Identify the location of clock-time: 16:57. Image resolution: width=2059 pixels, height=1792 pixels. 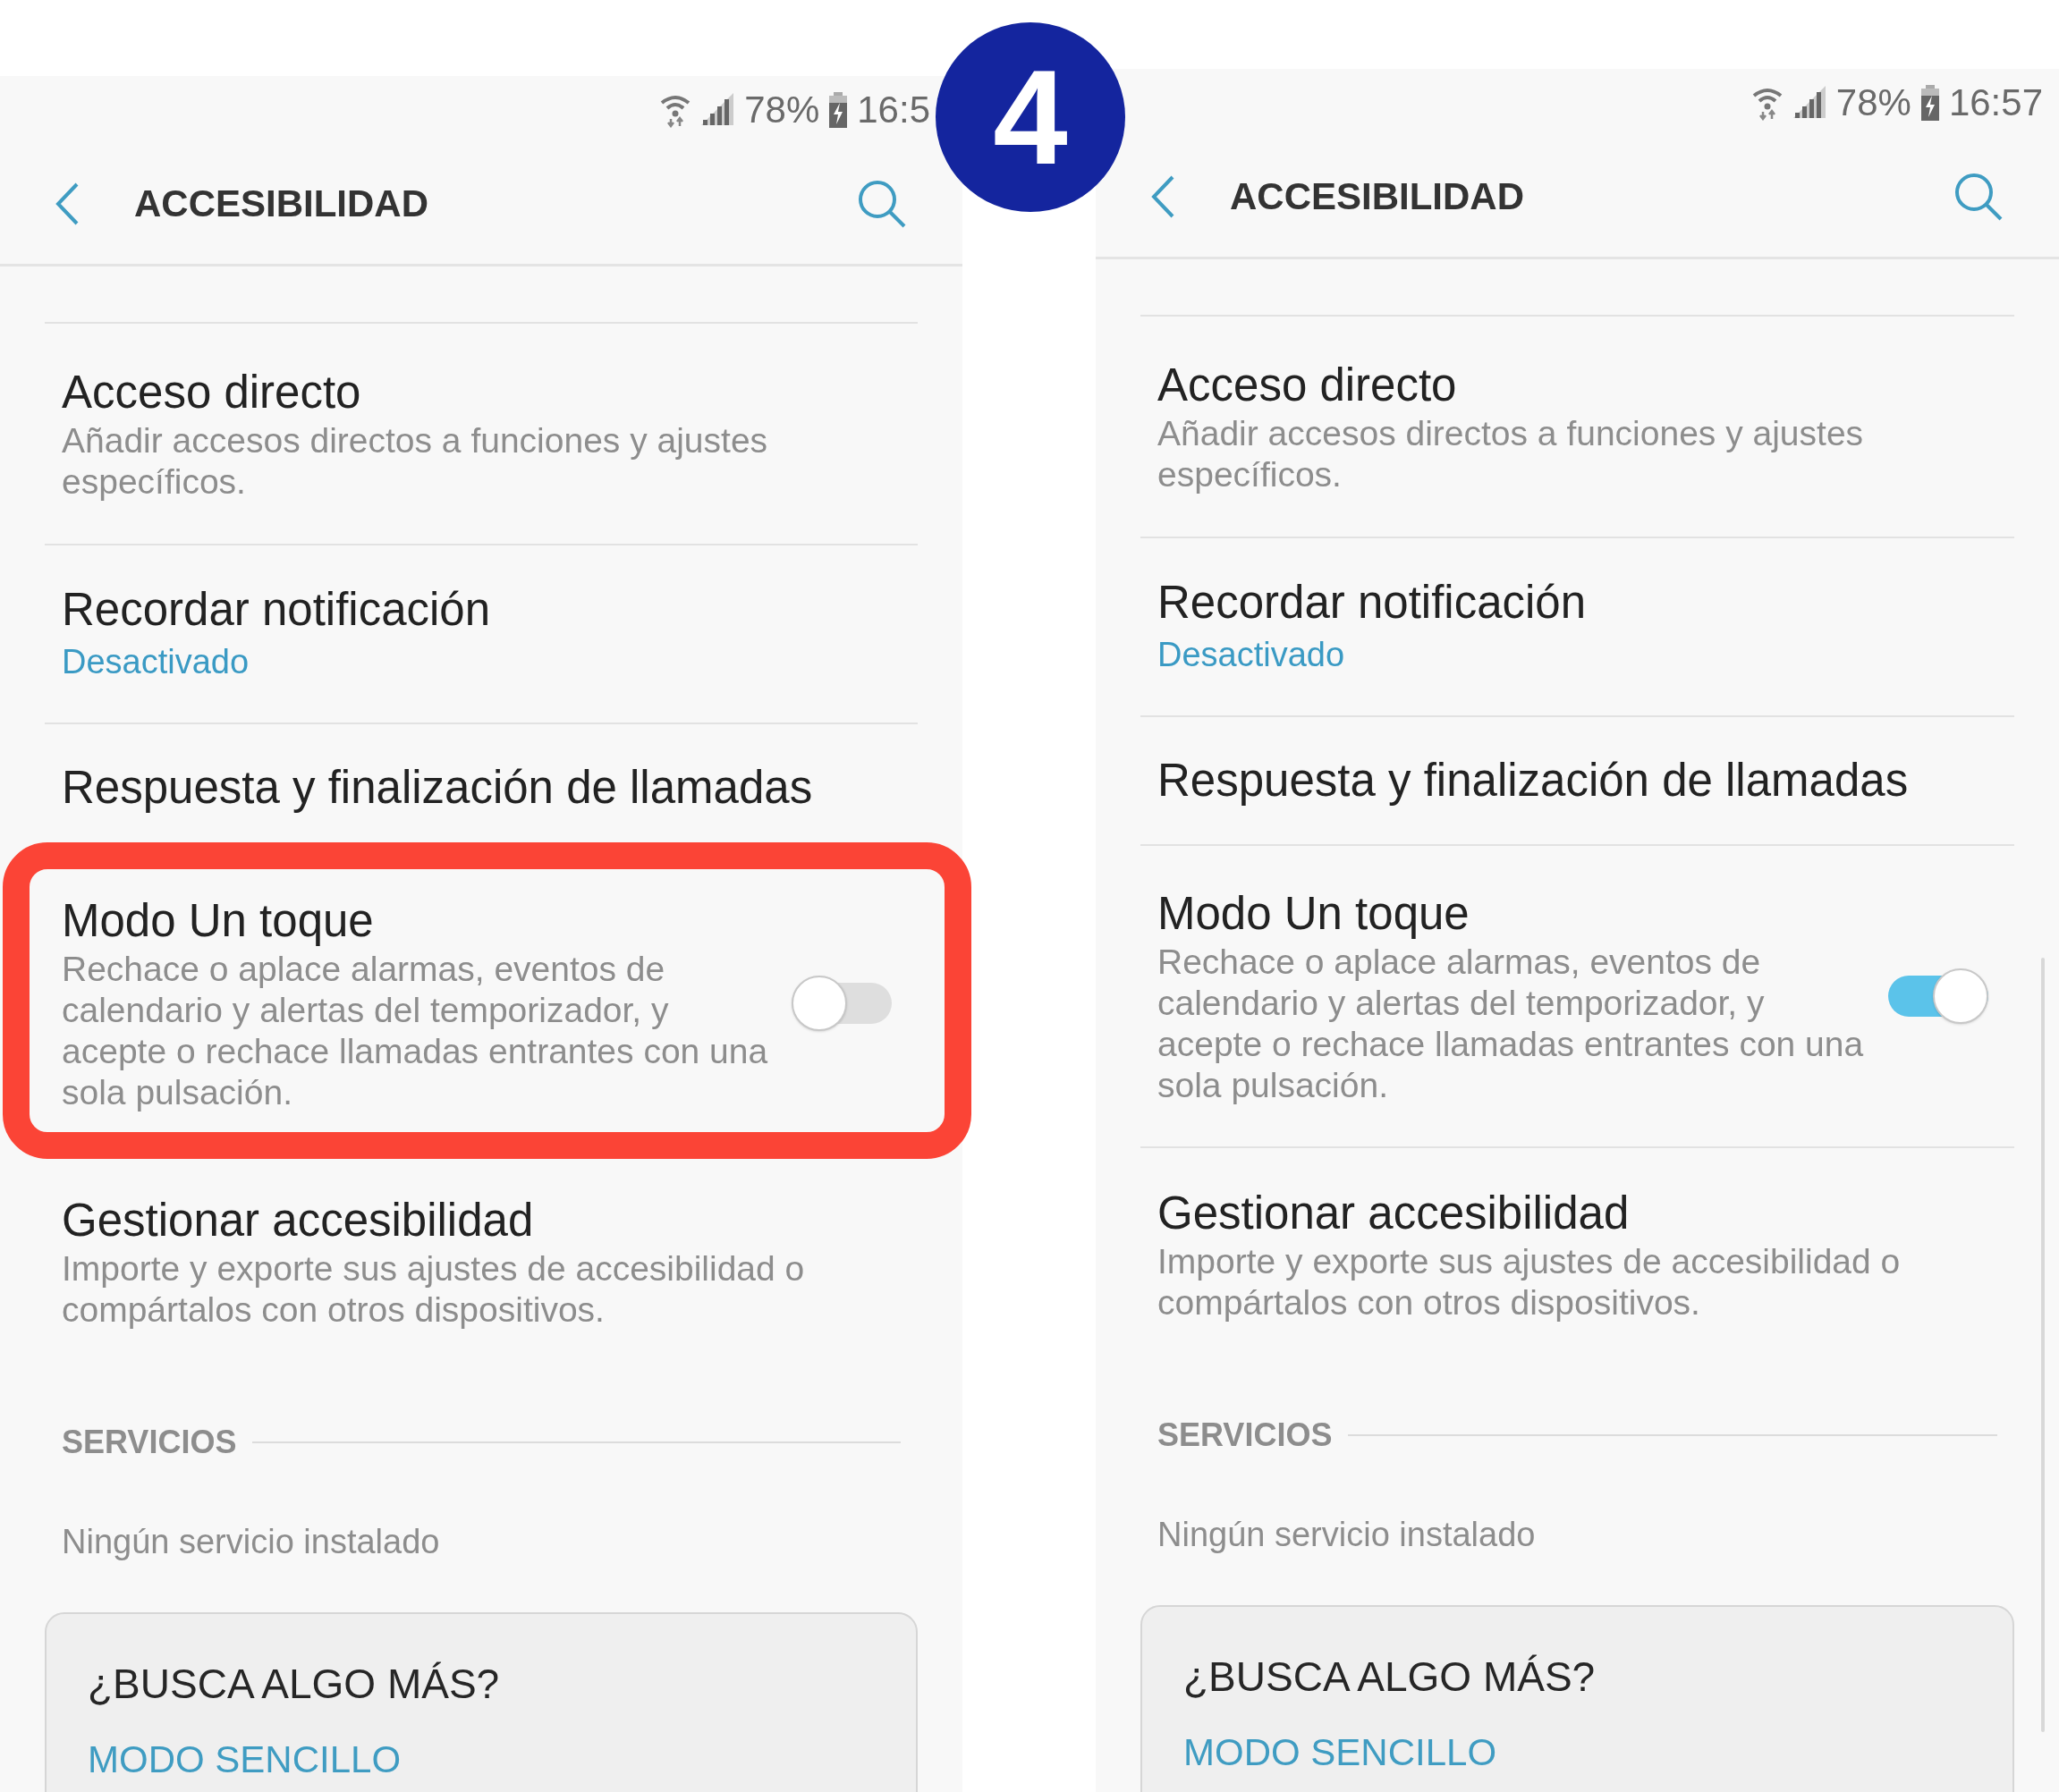
(1996, 102).